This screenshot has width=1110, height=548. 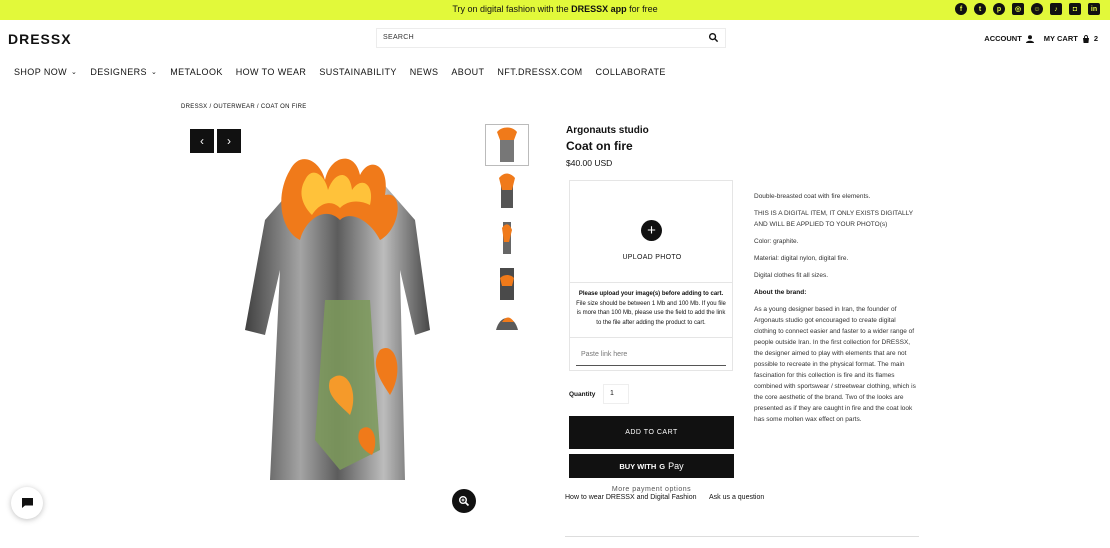 What do you see at coordinates (999, 9) in the screenshot?
I see `pinterest-icon: p` at bounding box center [999, 9].